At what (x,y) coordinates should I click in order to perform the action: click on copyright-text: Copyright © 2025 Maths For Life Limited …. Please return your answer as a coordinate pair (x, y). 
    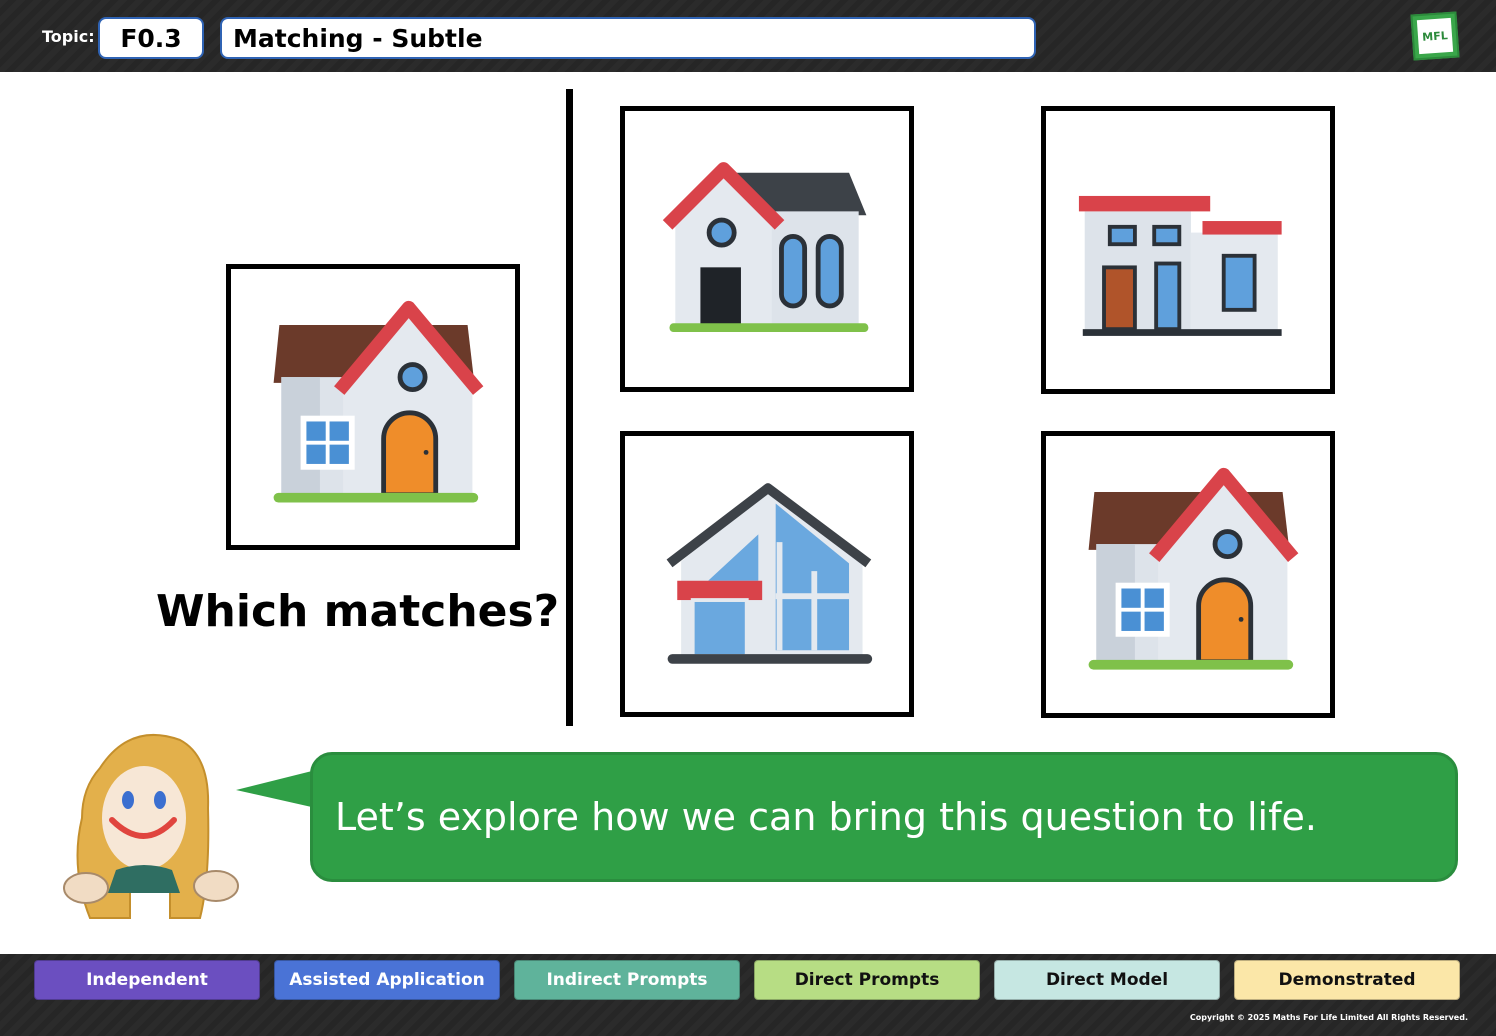
    Looking at the image, I should click on (1328, 1017).